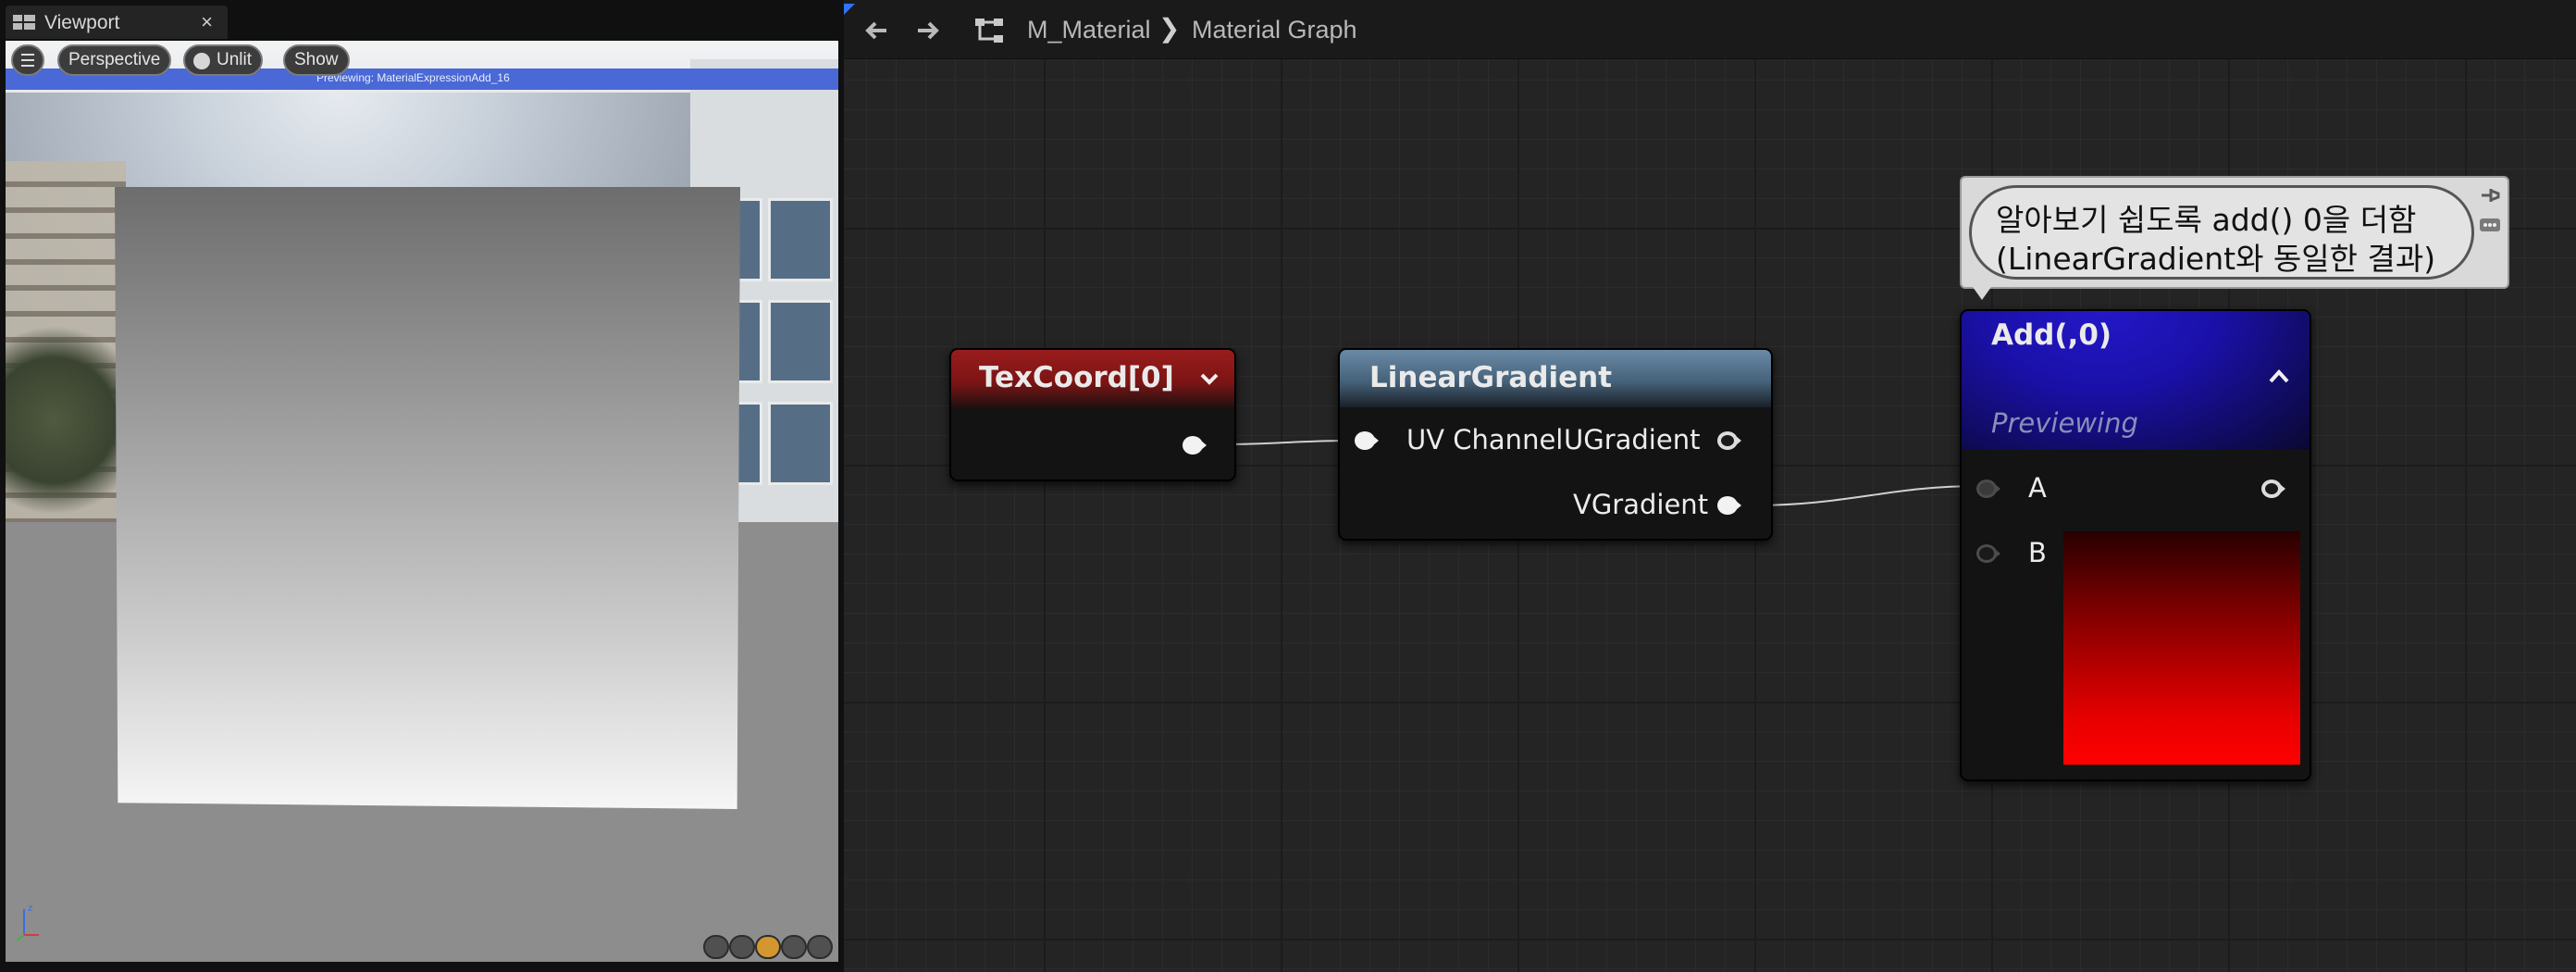 This screenshot has width=2576, height=972. I want to click on lit-icon, so click(768, 947).